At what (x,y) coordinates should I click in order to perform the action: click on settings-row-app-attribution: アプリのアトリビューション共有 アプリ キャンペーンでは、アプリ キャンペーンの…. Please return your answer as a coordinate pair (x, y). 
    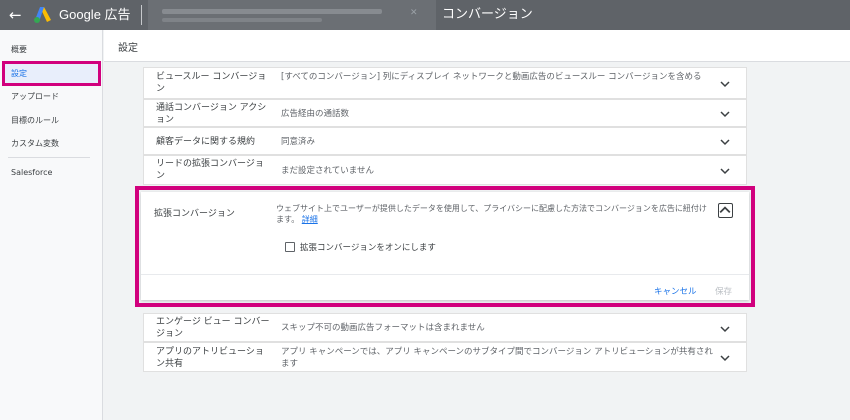
    Looking at the image, I should click on (445, 357).